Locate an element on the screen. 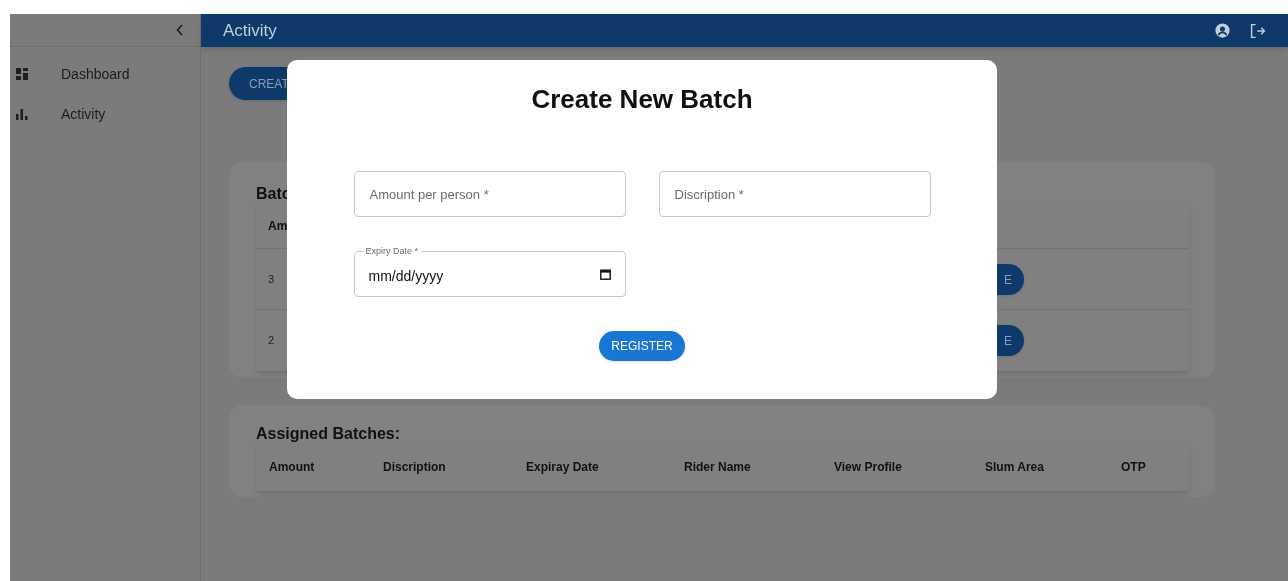  sidebar-item: Activity is located at coordinates (105, 114).